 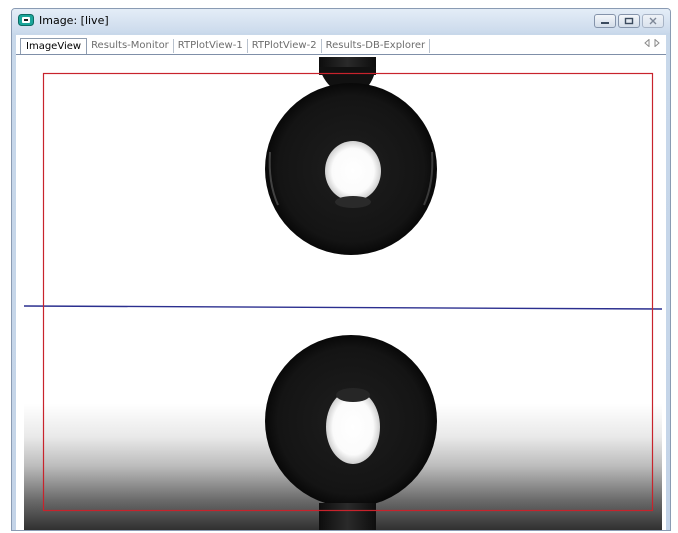 What do you see at coordinates (54, 45) in the screenshot?
I see `tab-imageview: ImageView` at bounding box center [54, 45].